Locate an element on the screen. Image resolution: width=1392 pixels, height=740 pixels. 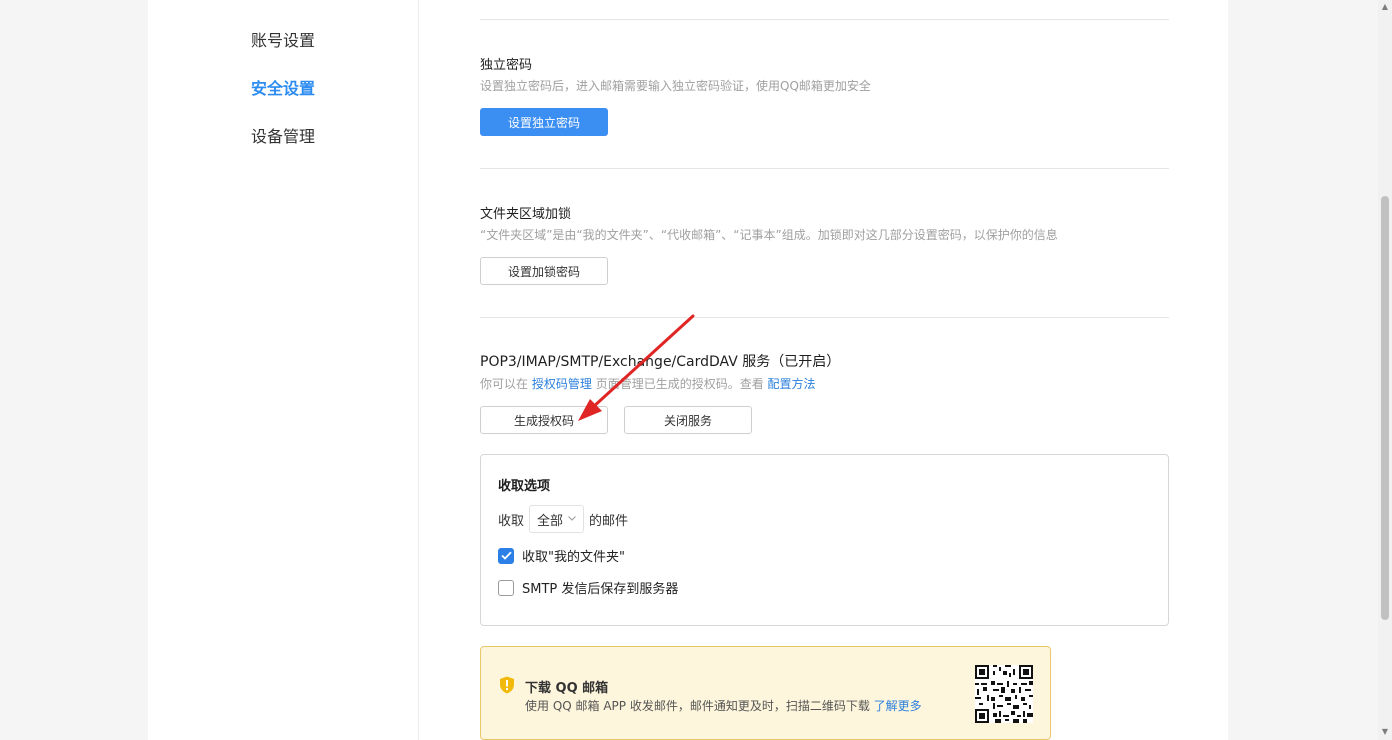
set-independent-password-button: 设置独立密码 is located at coordinates (544, 122).